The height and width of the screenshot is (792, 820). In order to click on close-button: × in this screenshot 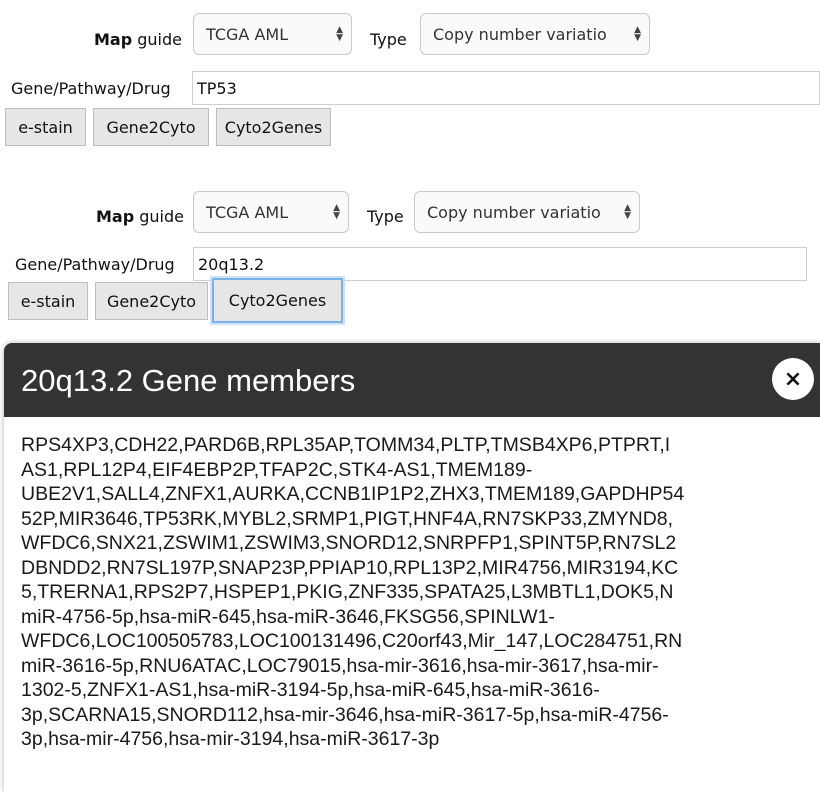, I will do `click(793, 379)`.